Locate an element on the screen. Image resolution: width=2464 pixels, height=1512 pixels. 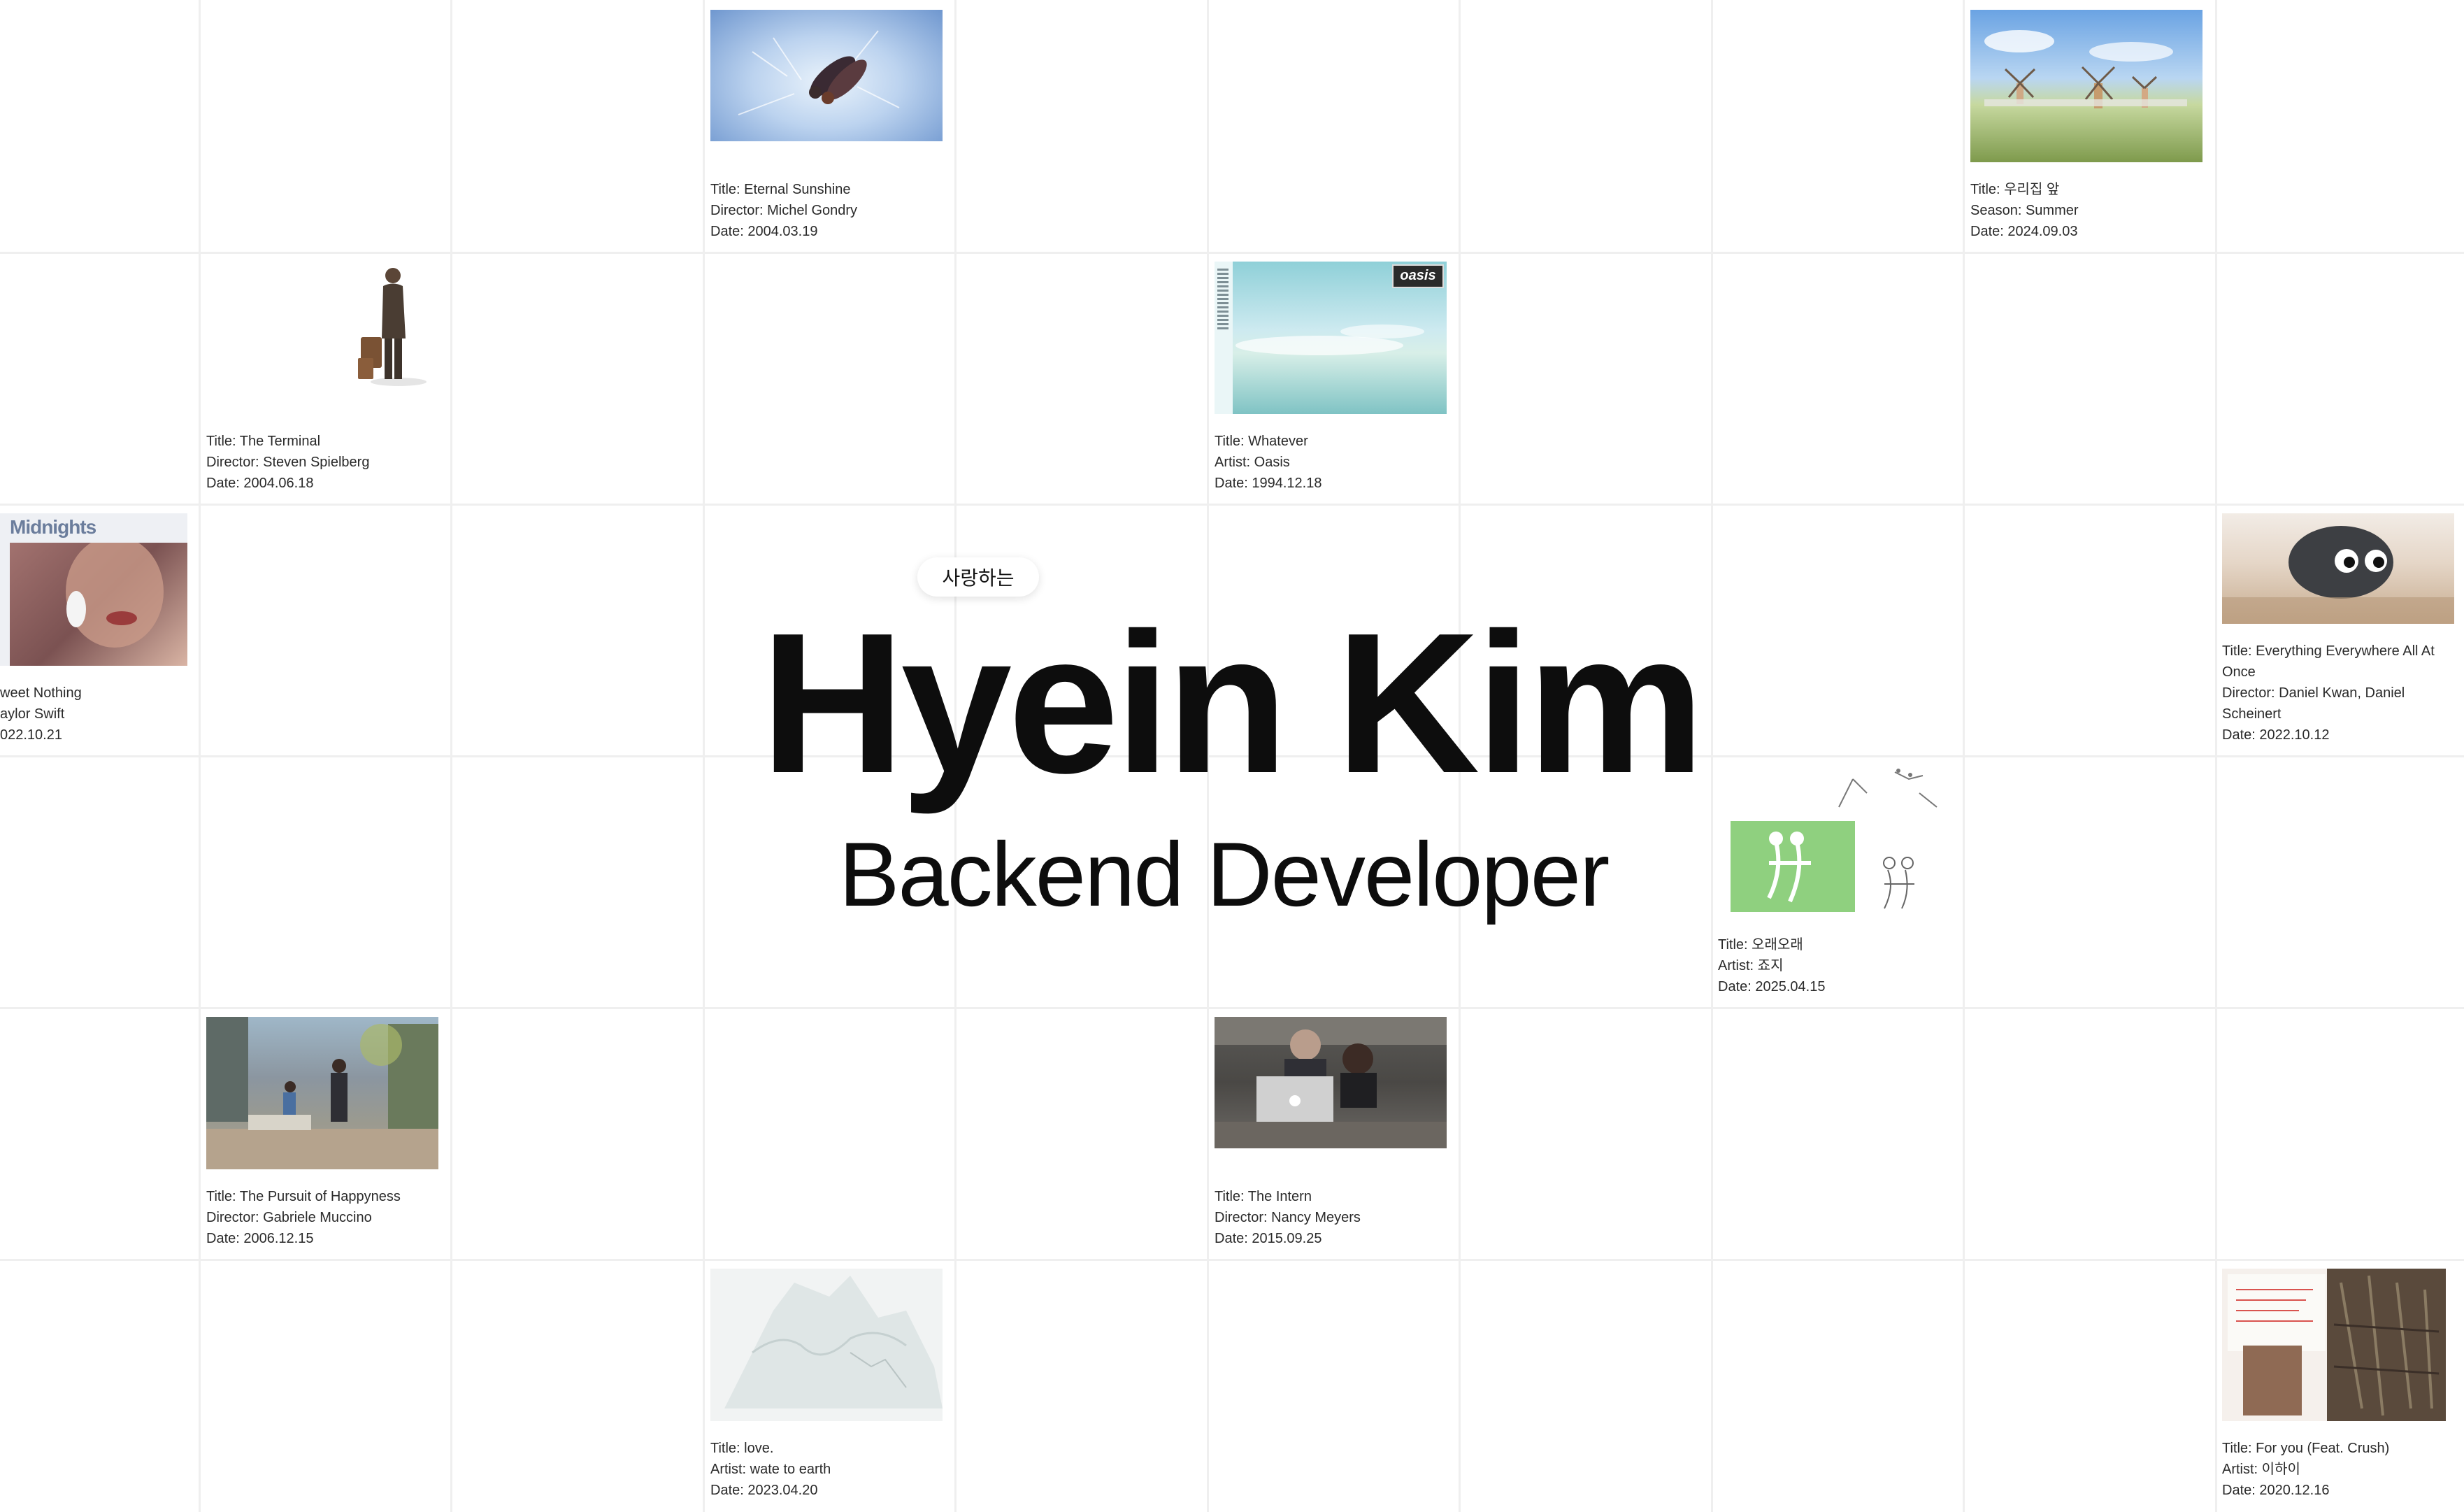
card-title: Title: love. is located at coordinates (742, 1448).